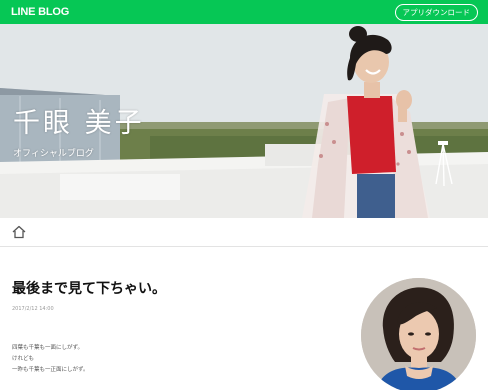  Describe the element at coordinates (40, 12) in the screenshot. I see `line-blog-logo: LINE BLOG` at that location.